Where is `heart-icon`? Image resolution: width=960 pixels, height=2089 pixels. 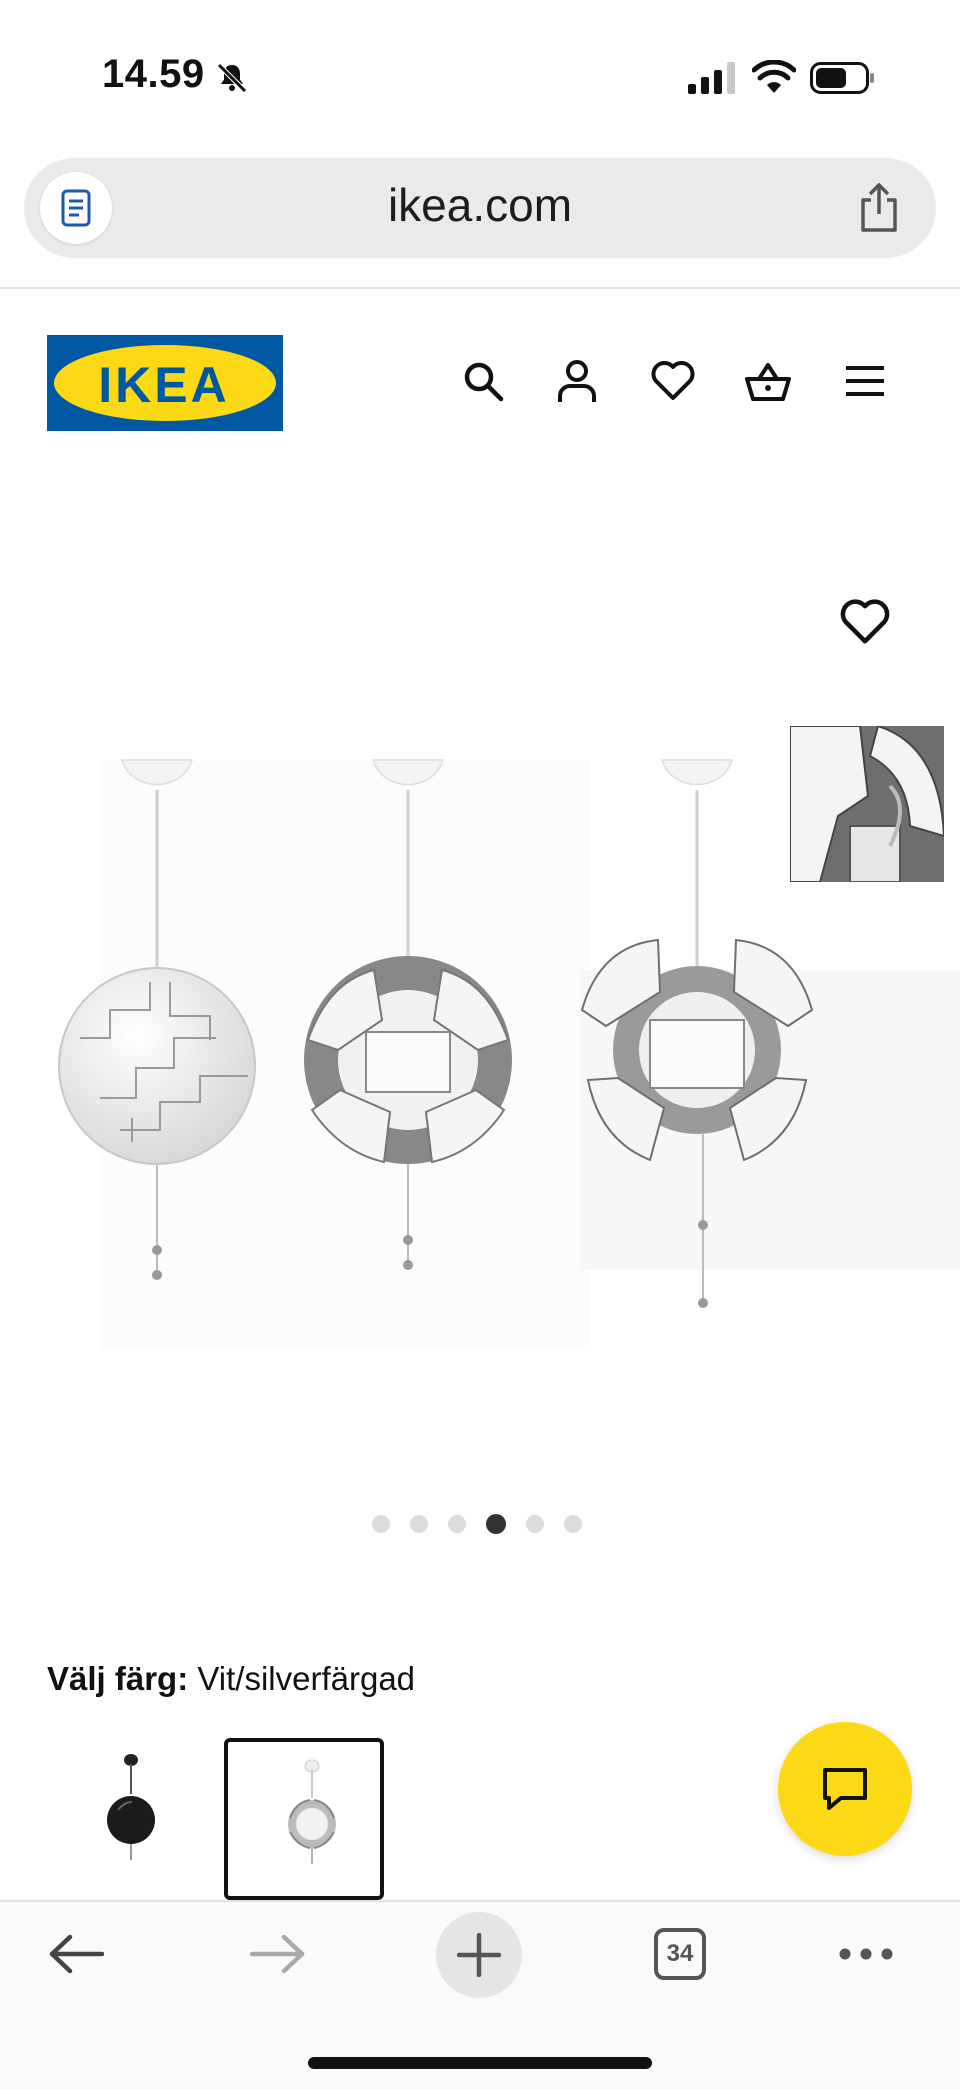
heart-icon is located at coordinates (673, 380).